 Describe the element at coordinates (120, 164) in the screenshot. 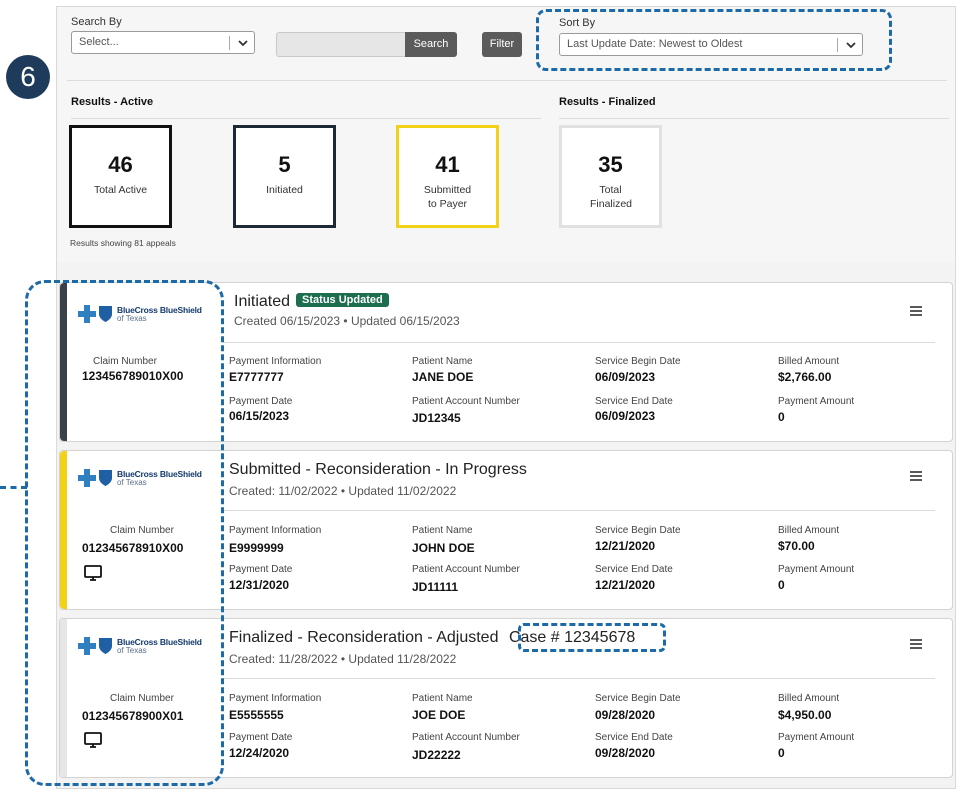

I see `stat-value: 46` at that location.